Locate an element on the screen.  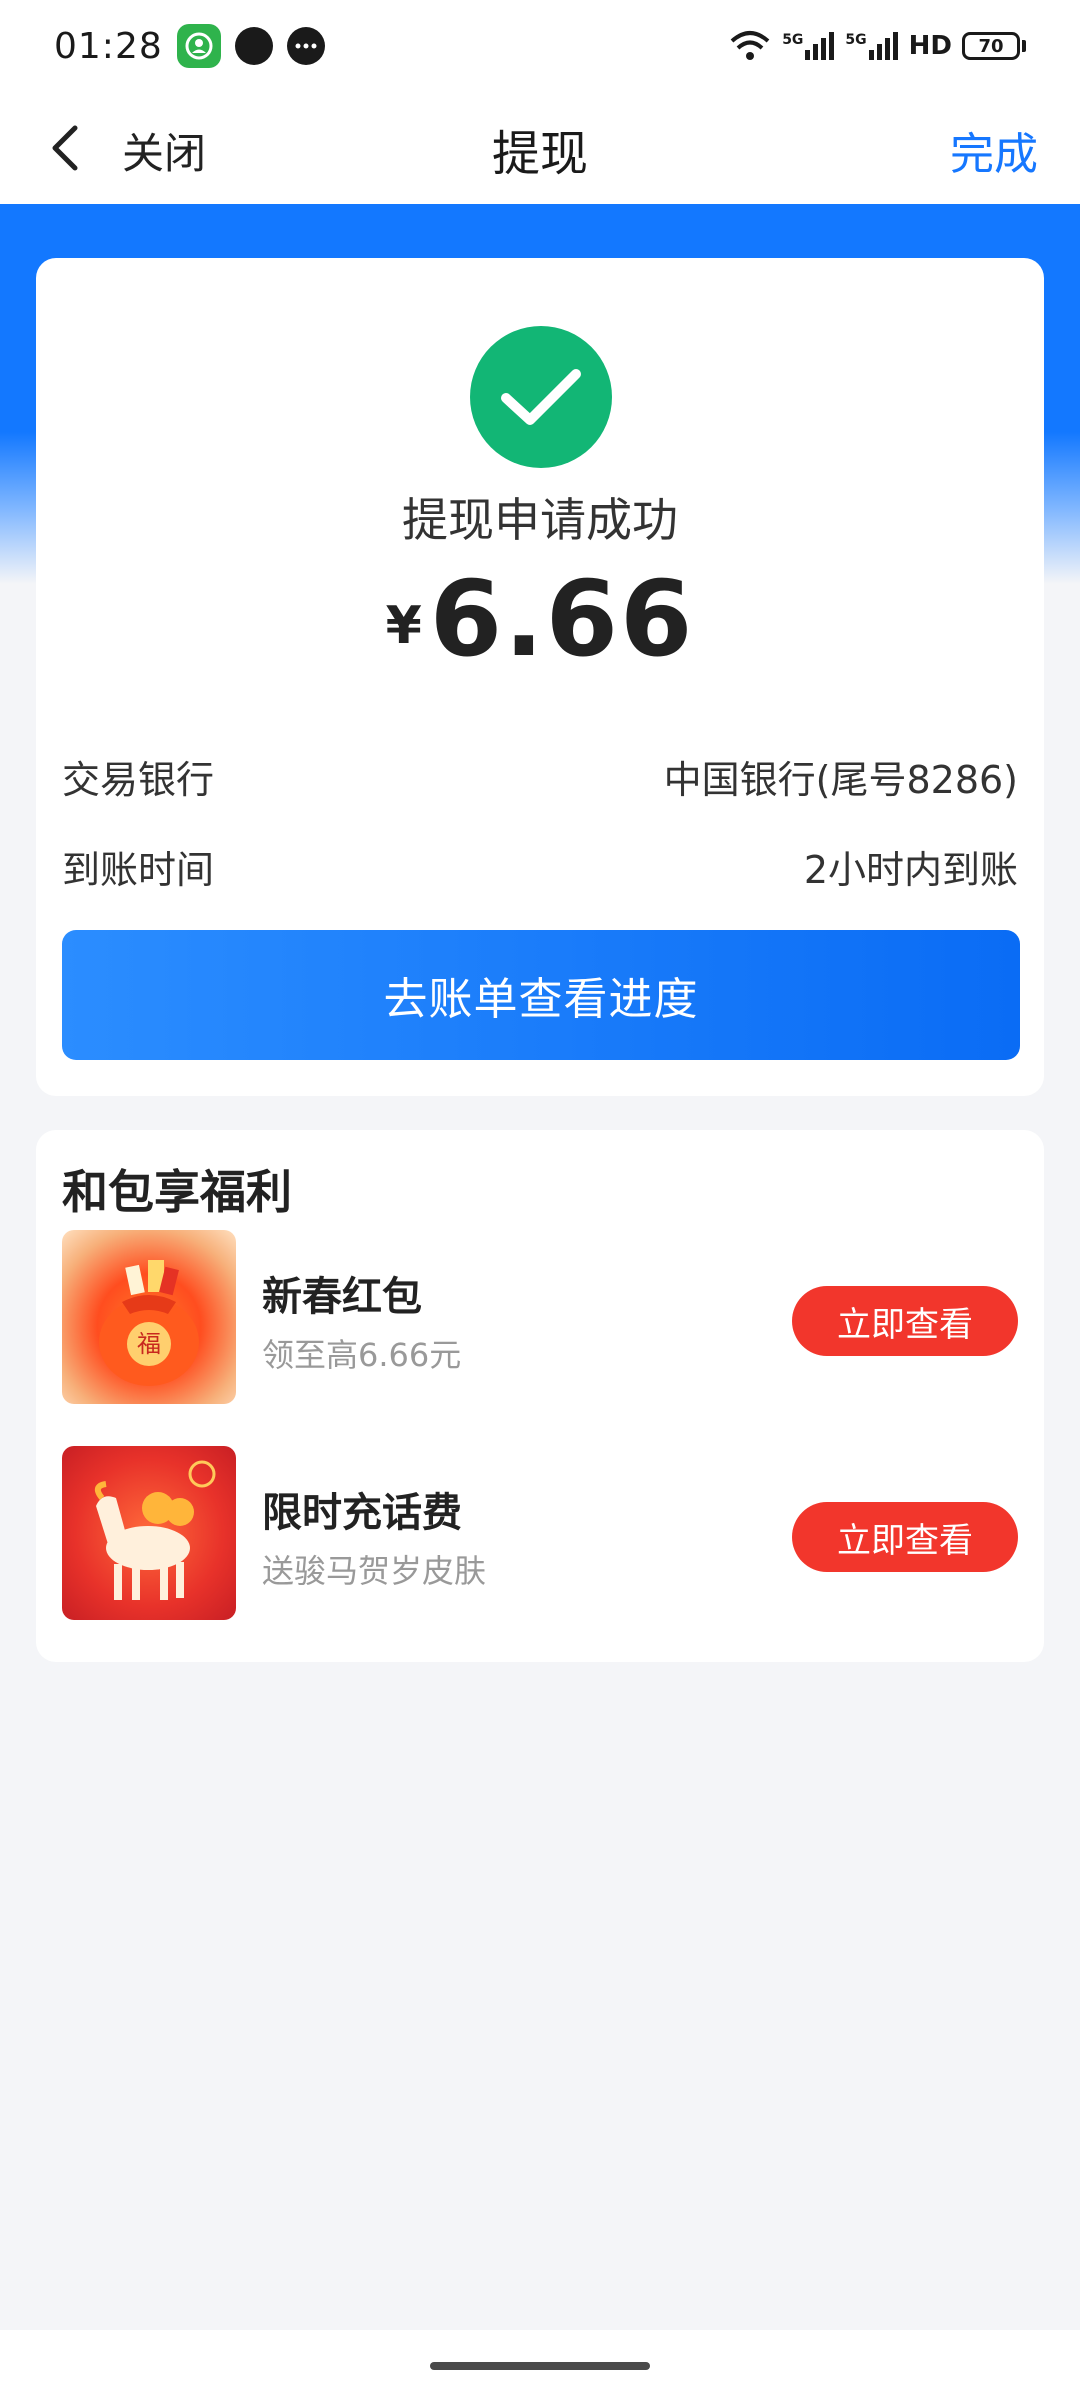
benefit-item-red-packet: 福 新春红包 领至高6.66元 立即查看 is located at coordinates (540, 1318).